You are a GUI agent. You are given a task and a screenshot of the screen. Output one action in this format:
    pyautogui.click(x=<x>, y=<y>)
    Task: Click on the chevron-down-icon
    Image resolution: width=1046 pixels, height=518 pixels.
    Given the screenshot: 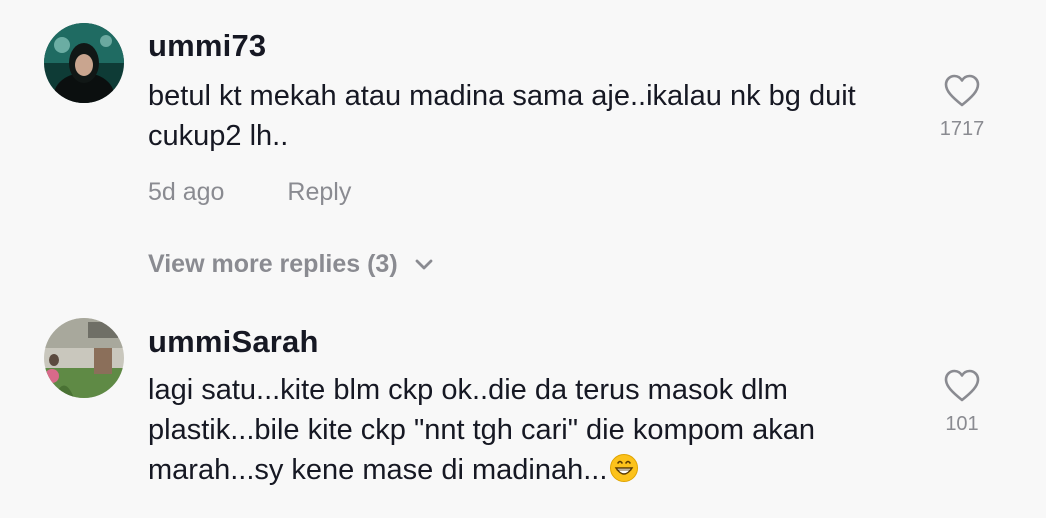 What is the action you would take?
    pyautogui.click(x=424, y=264)
    